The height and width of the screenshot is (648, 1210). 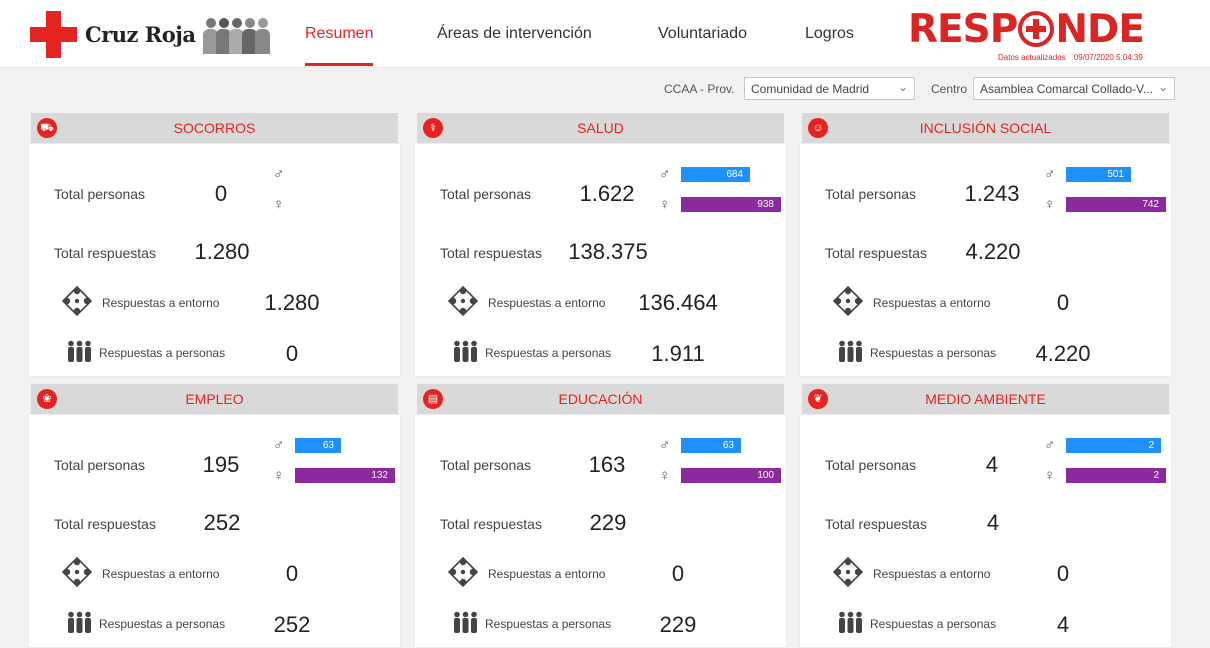 I want to click on total-respuestas-value: 1.280, so click(x=222, y=251).